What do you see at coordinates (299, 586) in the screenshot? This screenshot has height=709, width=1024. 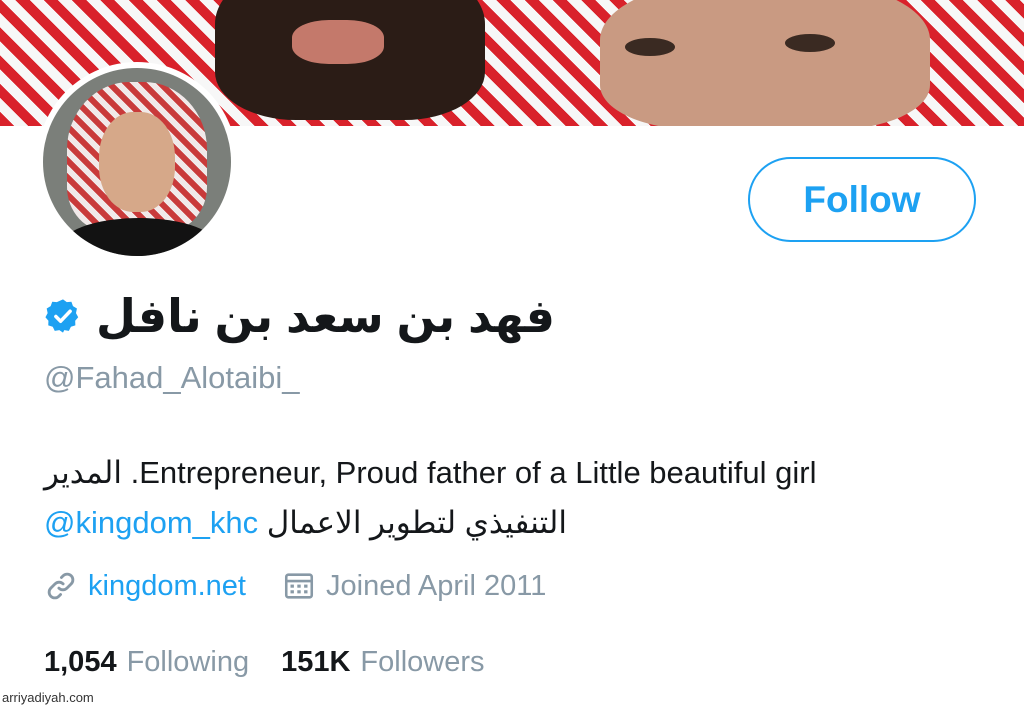 I see `calendar-icon` at bounding box center [299, 586].